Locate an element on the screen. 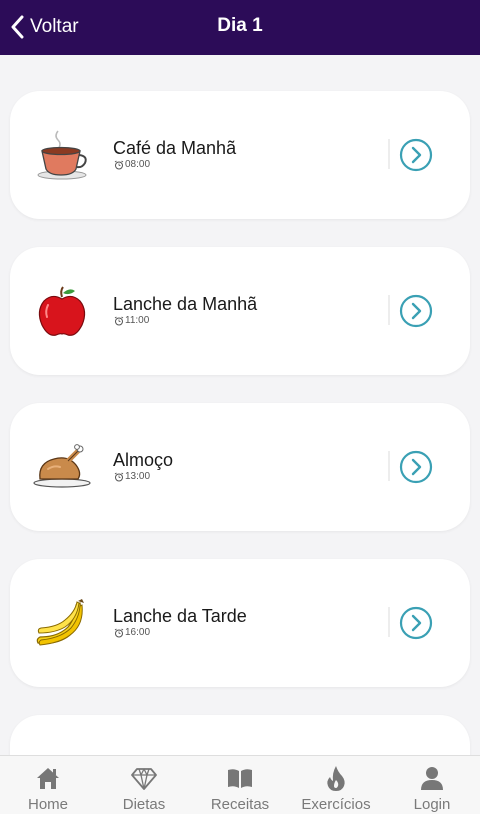 The height and width of the screenshot is (814, 480). bottom-tab-bar: Home Dietas Receitas Exercícios Login is located at coordinates (240, 784).